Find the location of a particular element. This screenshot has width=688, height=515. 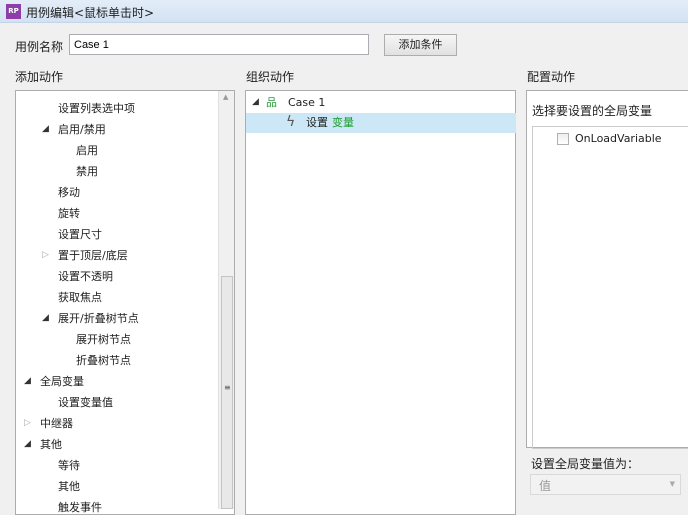

action-tree-item-label: 设置列表选中项 is located at coordinates (96, 108).